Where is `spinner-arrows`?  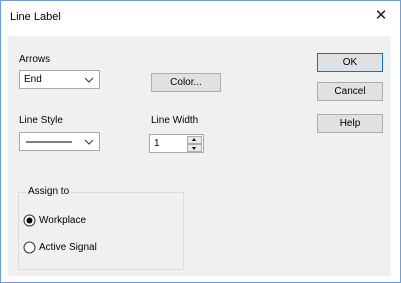
spinner-arrows is located at coordinates (194, 144).